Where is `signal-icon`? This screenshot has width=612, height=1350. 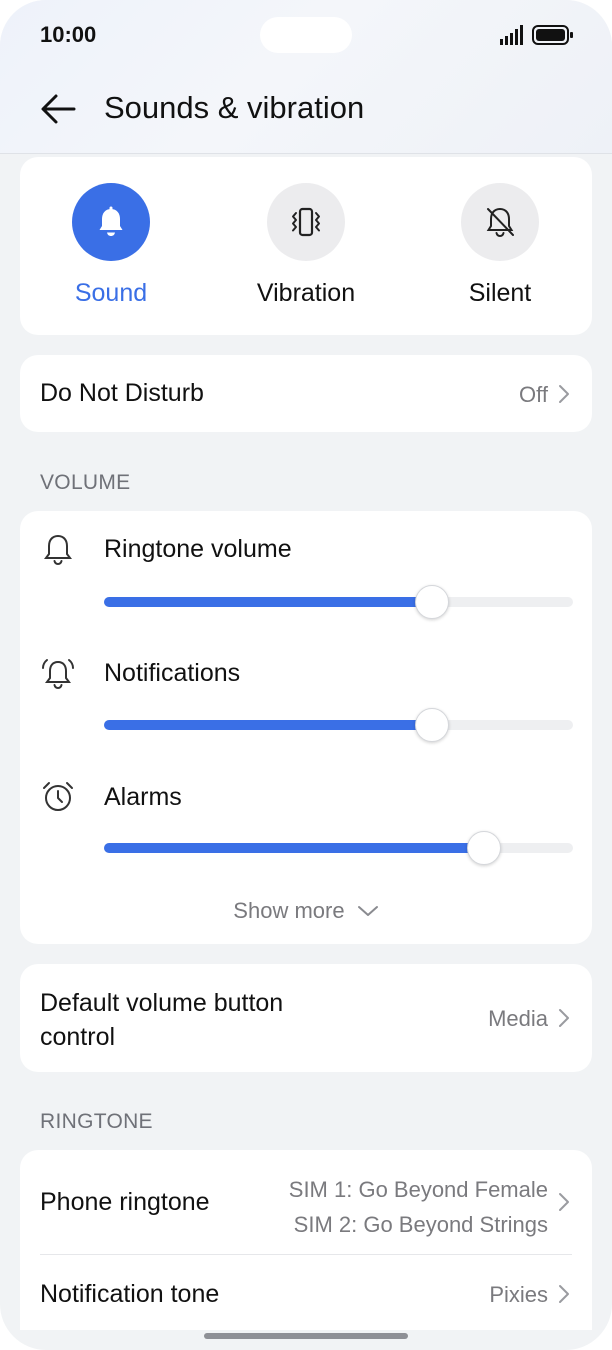 signal-icon is located at coordinates (511, 35).